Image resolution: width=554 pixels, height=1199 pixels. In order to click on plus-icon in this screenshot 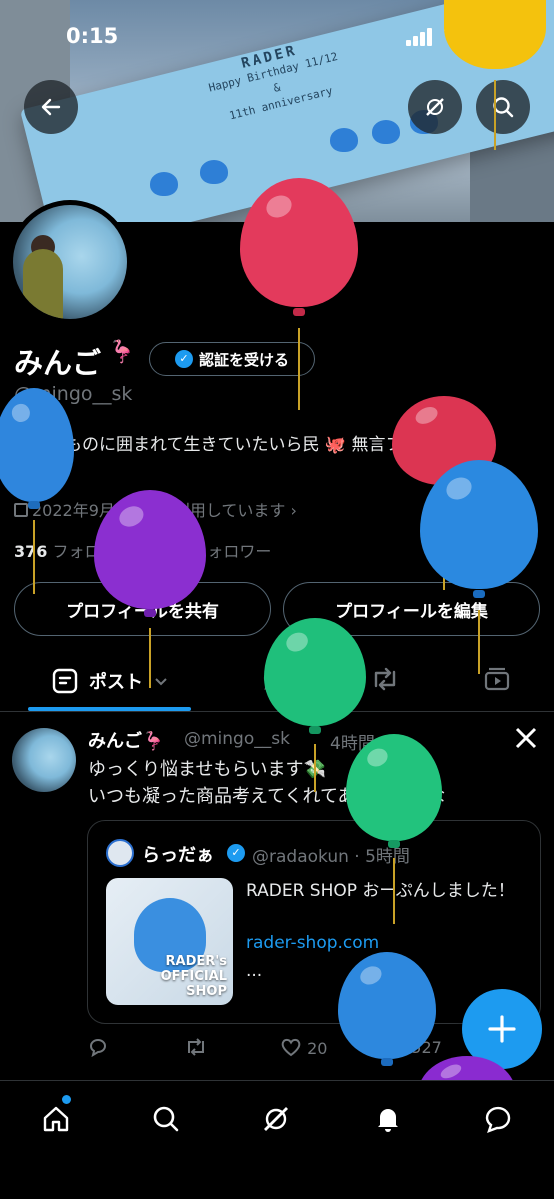, I will do `click(502, 1029)`.